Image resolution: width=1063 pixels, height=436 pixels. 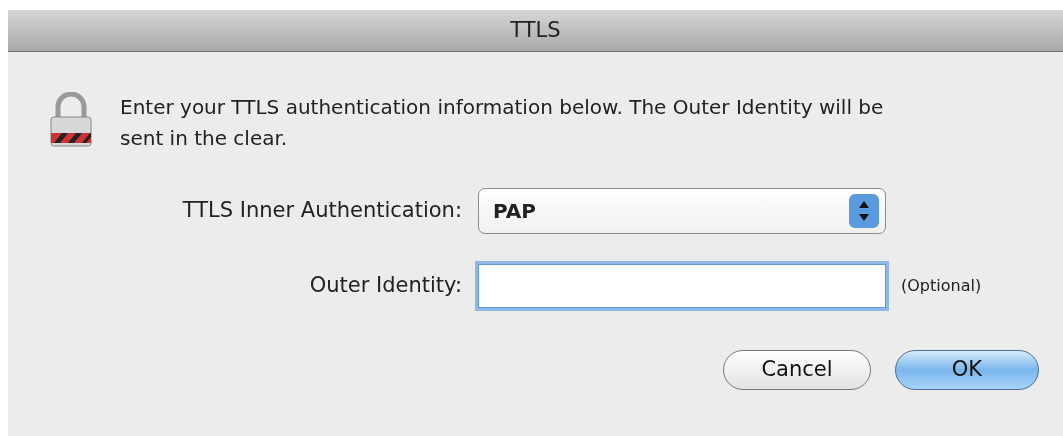 What do you see at coordinates (967, 370) in the screenshot?
I see `default-button: OK` at bounding box center [967, 370].